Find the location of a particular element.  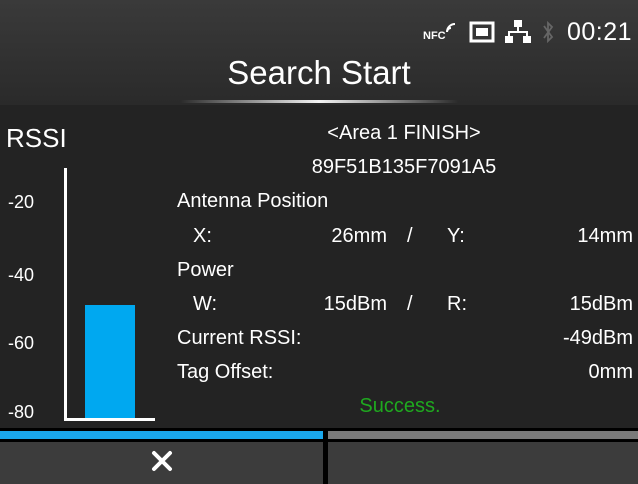

close-icon is located at coordinates (162, 463).